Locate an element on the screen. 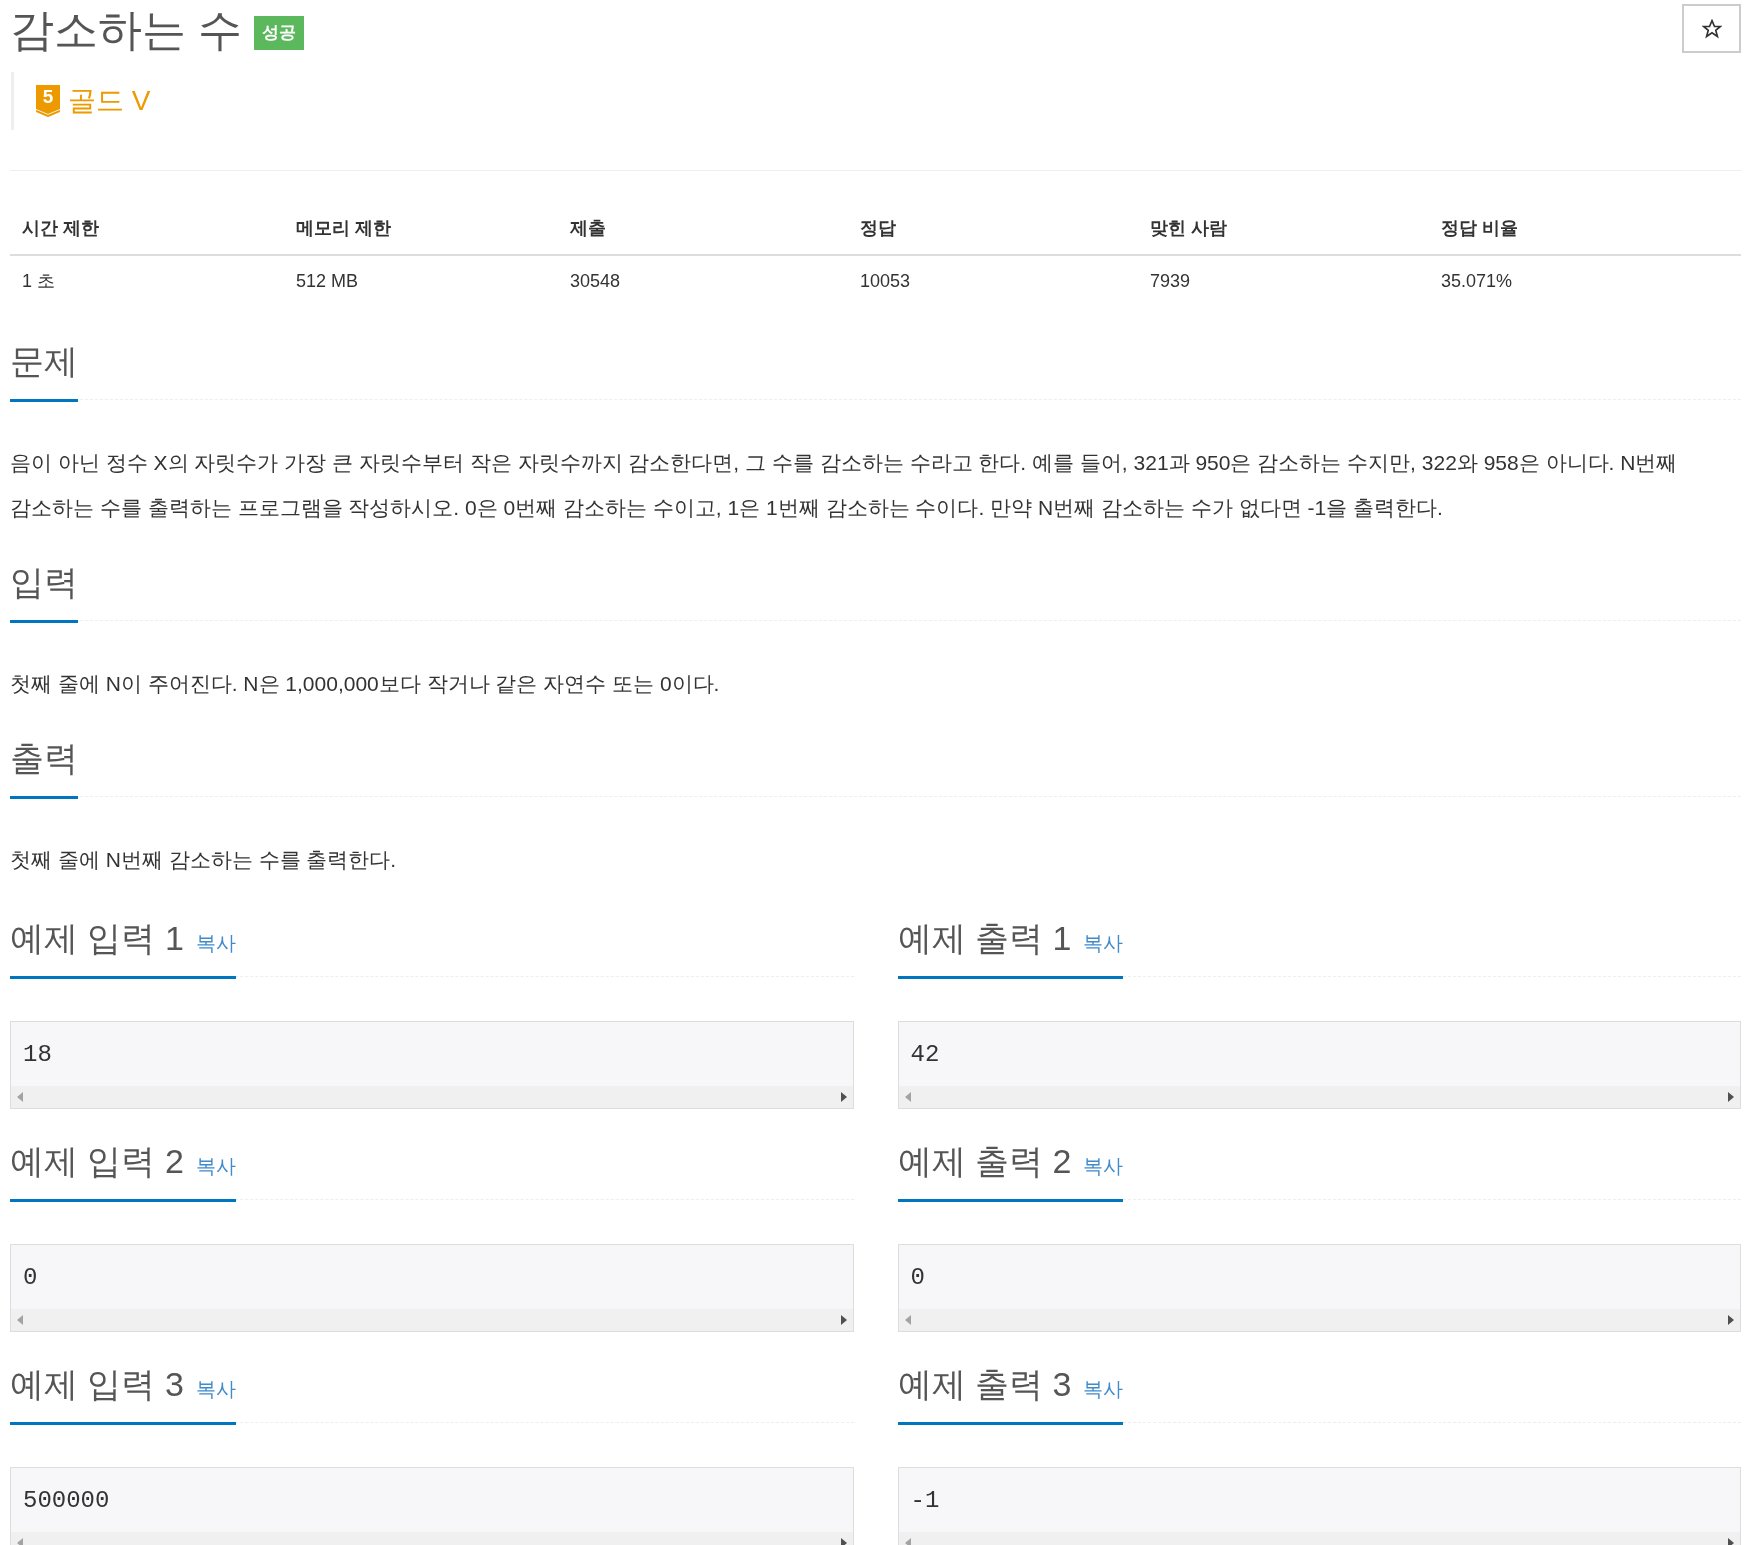  table-cell: 35.071% is located at coordinates (1477, 281).